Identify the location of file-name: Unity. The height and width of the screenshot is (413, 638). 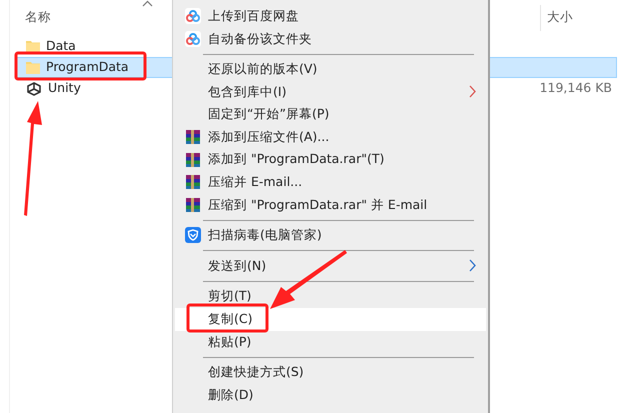
(64, 88).